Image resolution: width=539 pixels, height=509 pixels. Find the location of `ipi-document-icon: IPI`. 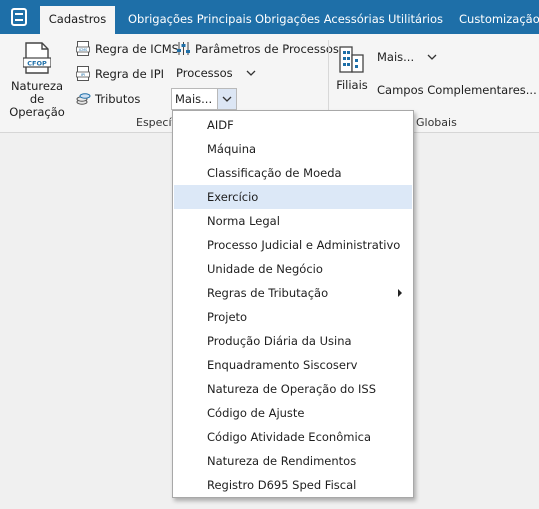

ipi-document-icon: IPI is located at coordinates (83, 73).